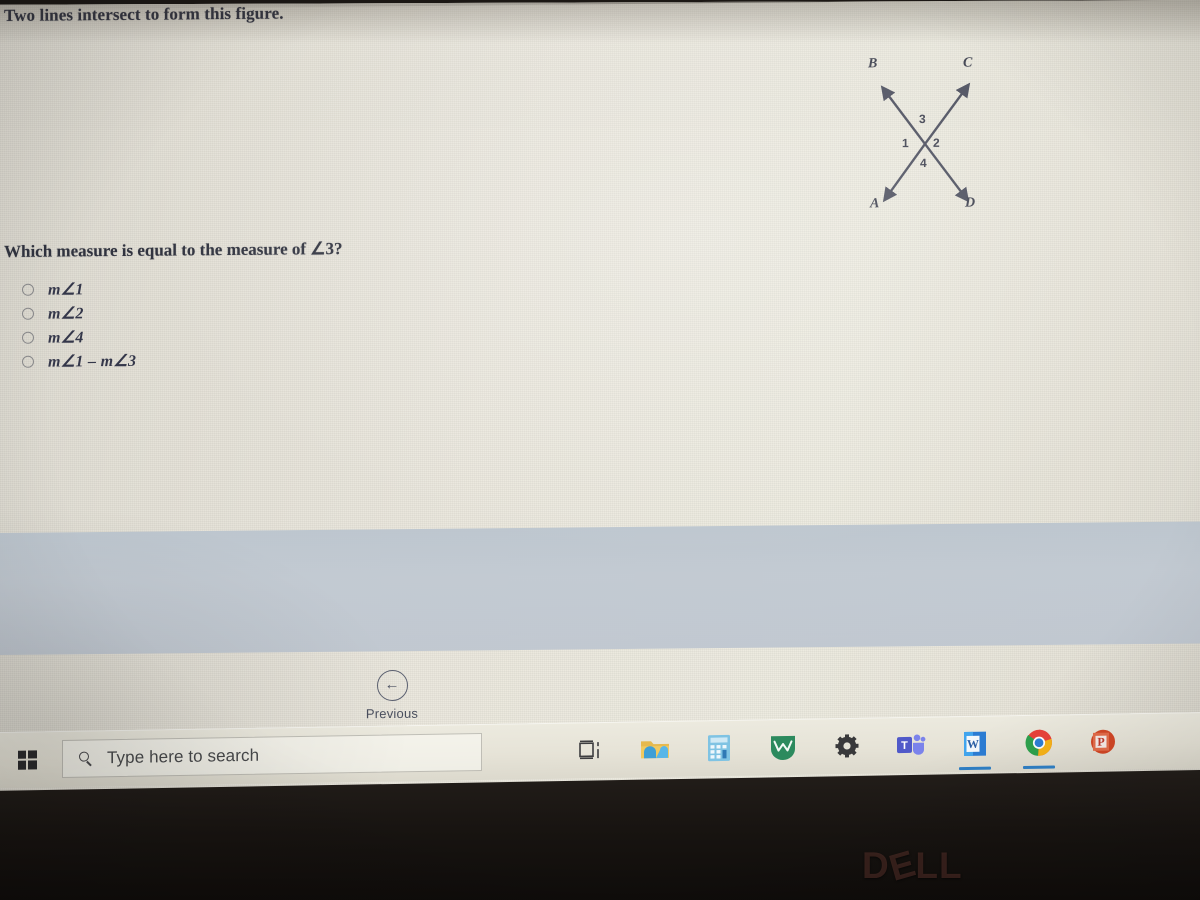  I want to click on microsoft-word-icon: W, so click(975, 749).